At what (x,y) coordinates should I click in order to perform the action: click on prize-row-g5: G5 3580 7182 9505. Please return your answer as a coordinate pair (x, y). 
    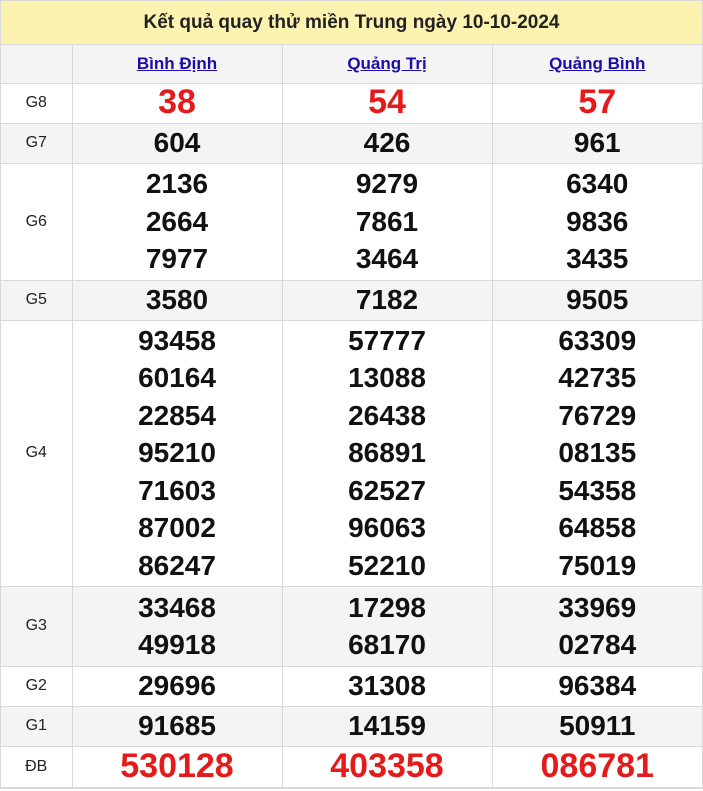
    Looking at the image, I should click on (351, 300).